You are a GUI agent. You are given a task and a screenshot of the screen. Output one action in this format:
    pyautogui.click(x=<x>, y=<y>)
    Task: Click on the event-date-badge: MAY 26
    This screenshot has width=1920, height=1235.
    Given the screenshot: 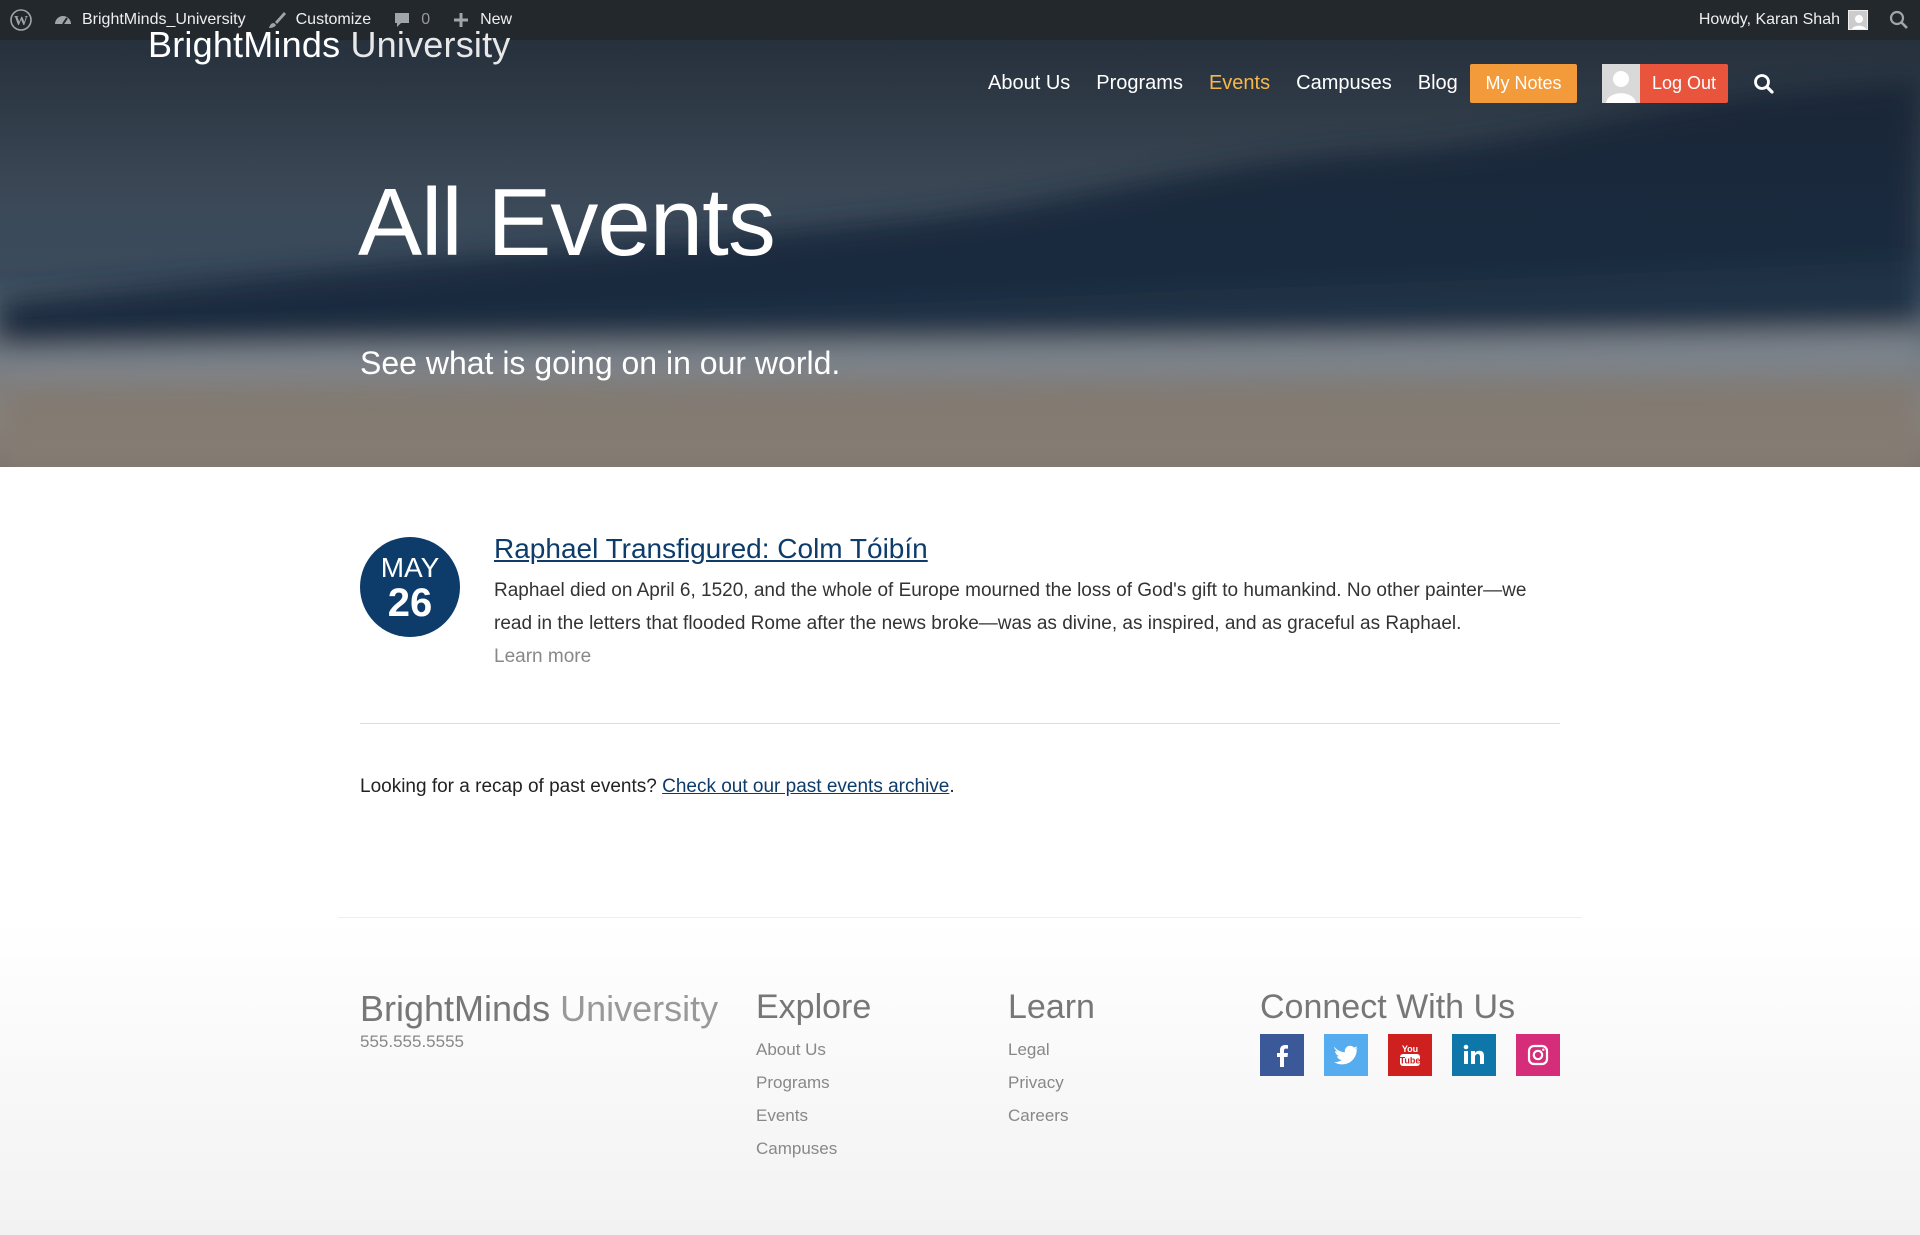 What is the action you would take?
    pyautogui.click(x=410, y=587)
    